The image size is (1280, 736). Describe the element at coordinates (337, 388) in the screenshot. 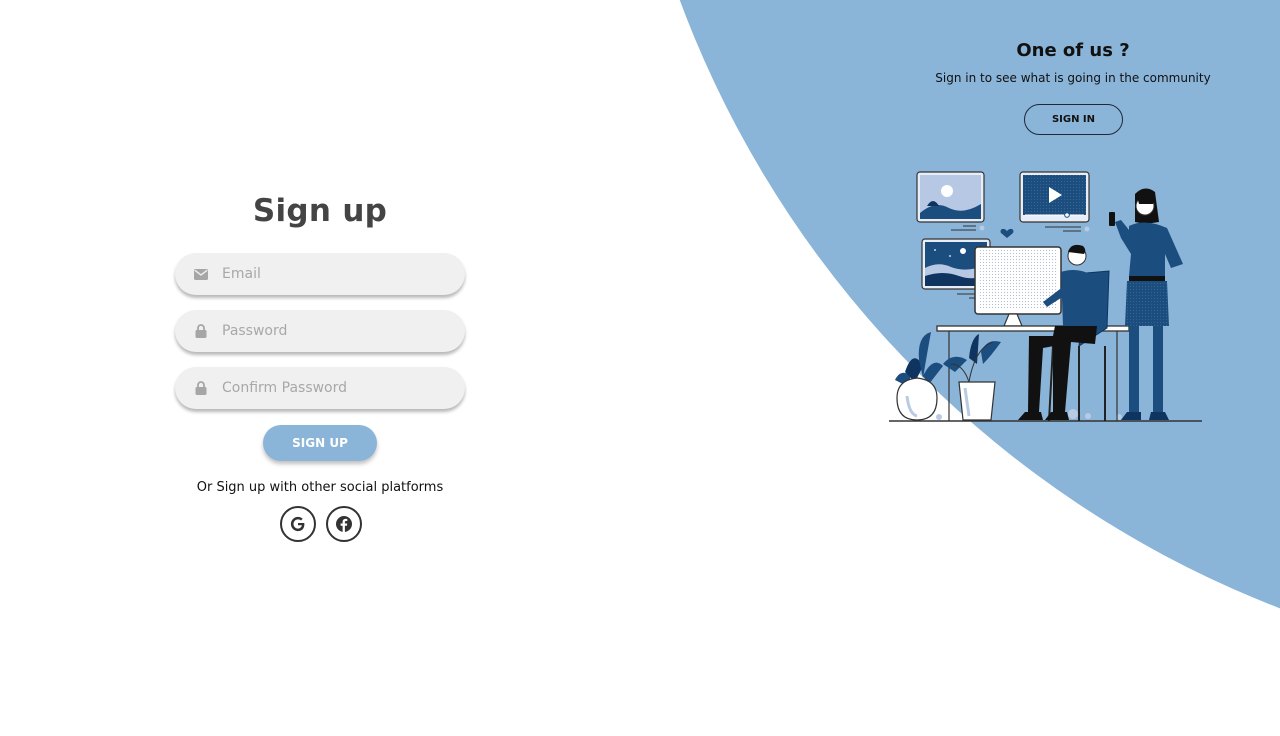

I see `confirm-password-input` at that location.